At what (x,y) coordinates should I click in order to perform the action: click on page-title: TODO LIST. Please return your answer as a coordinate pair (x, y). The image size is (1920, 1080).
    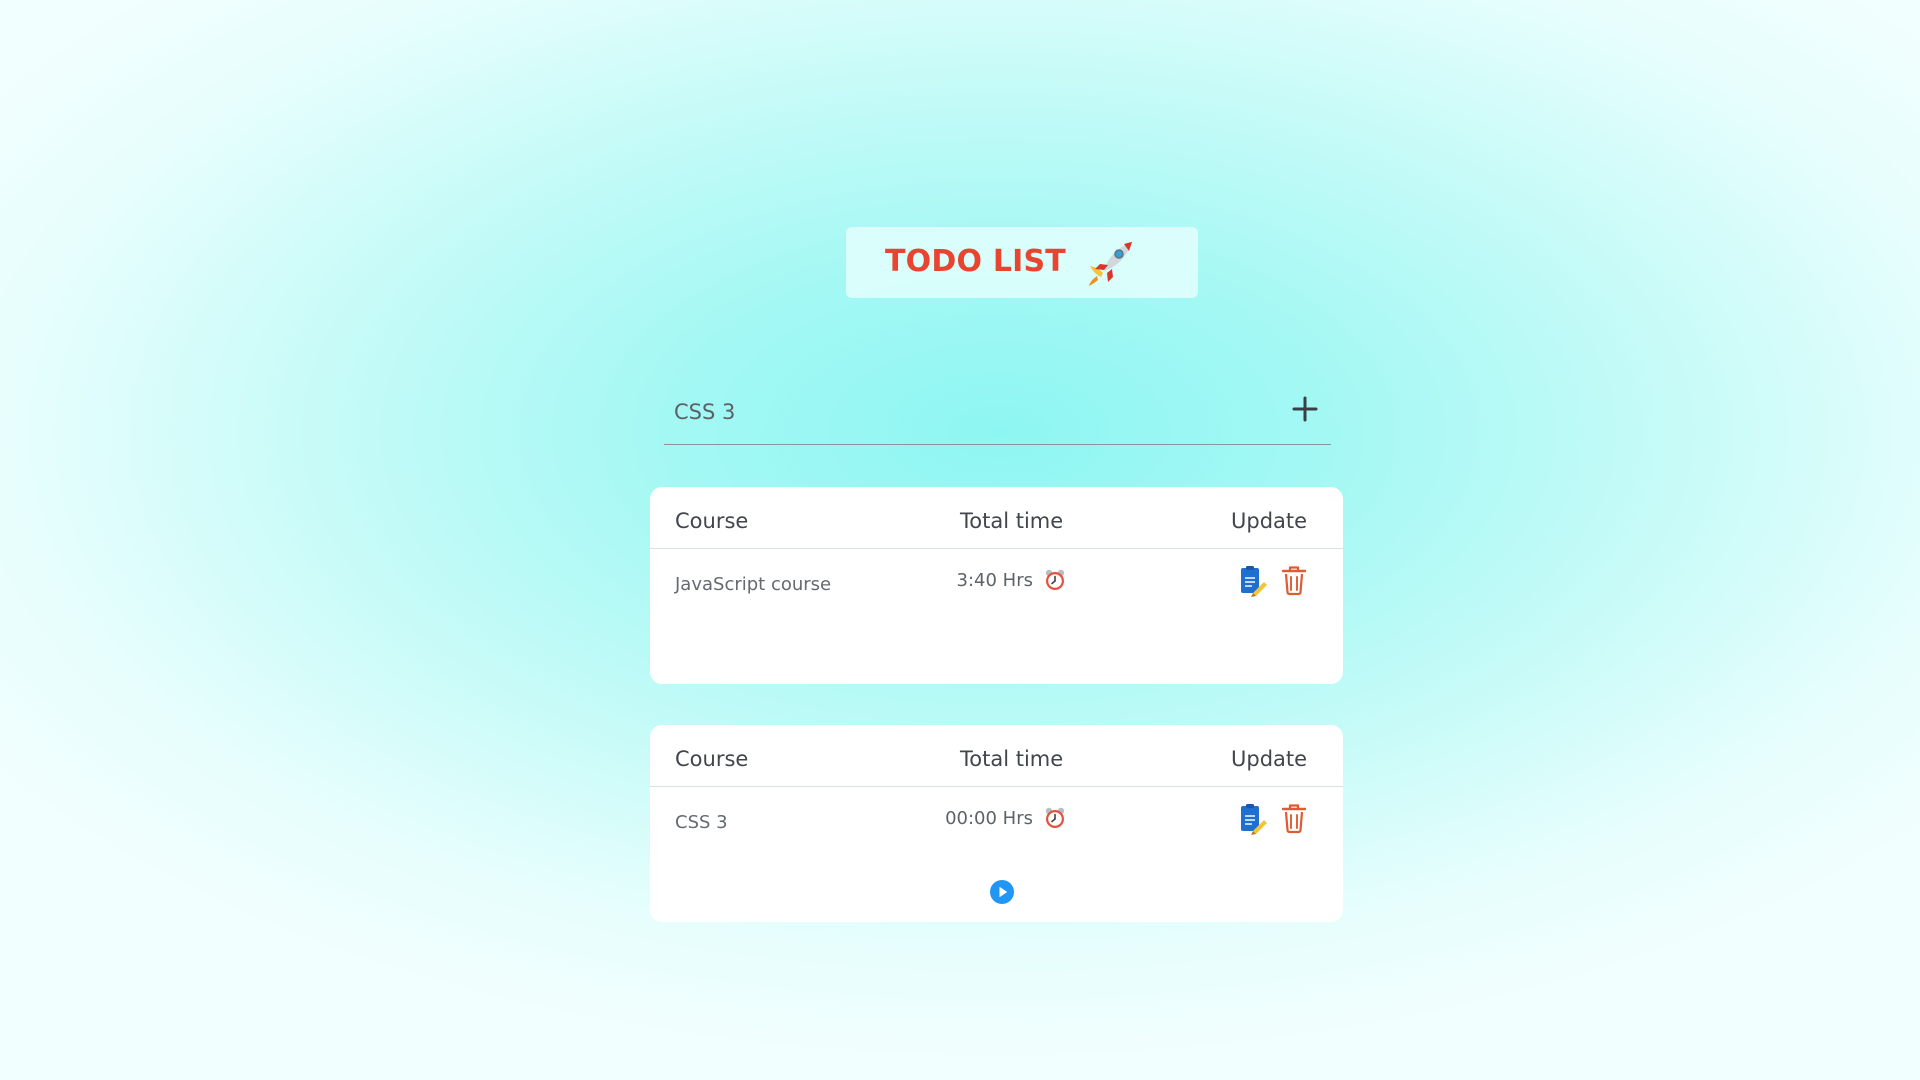
    Looking at the image, I should click on (975, 261).